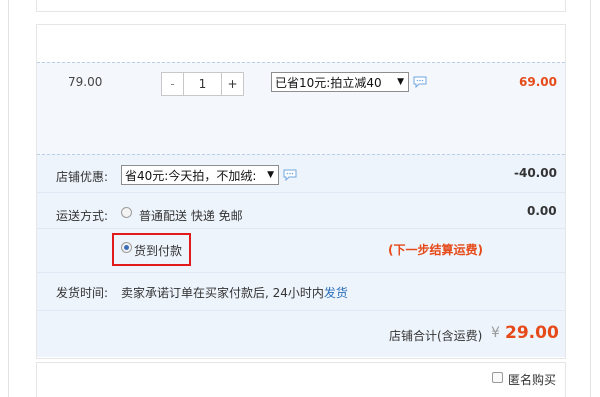  What do you see at coordinates (336, 293) in the screenshot?
I see `delivery-link: 发货` at bounding box center [336, 293].